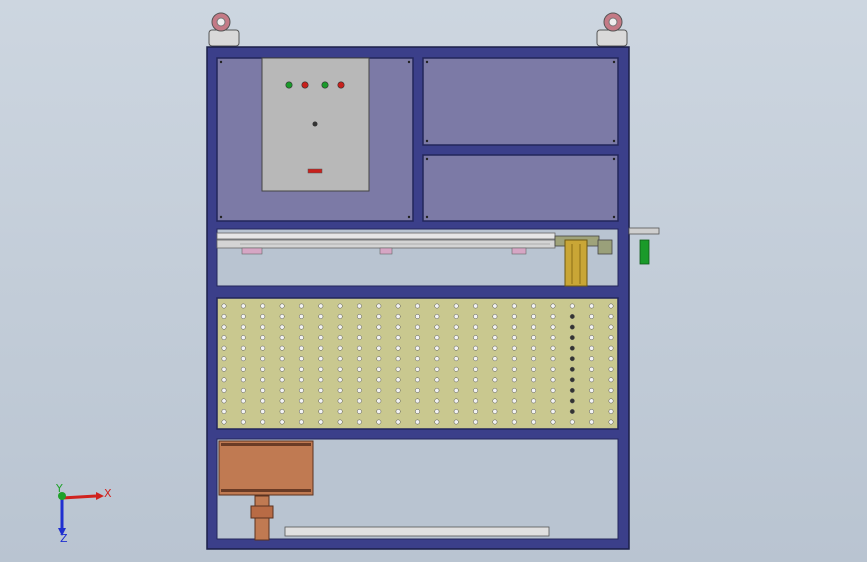 This screenshot has width=867, height=562. What do you see at coordinates (64, 538) in the screenshot?
I see `axis-z-label: Z` at bounding box center [64, 538].